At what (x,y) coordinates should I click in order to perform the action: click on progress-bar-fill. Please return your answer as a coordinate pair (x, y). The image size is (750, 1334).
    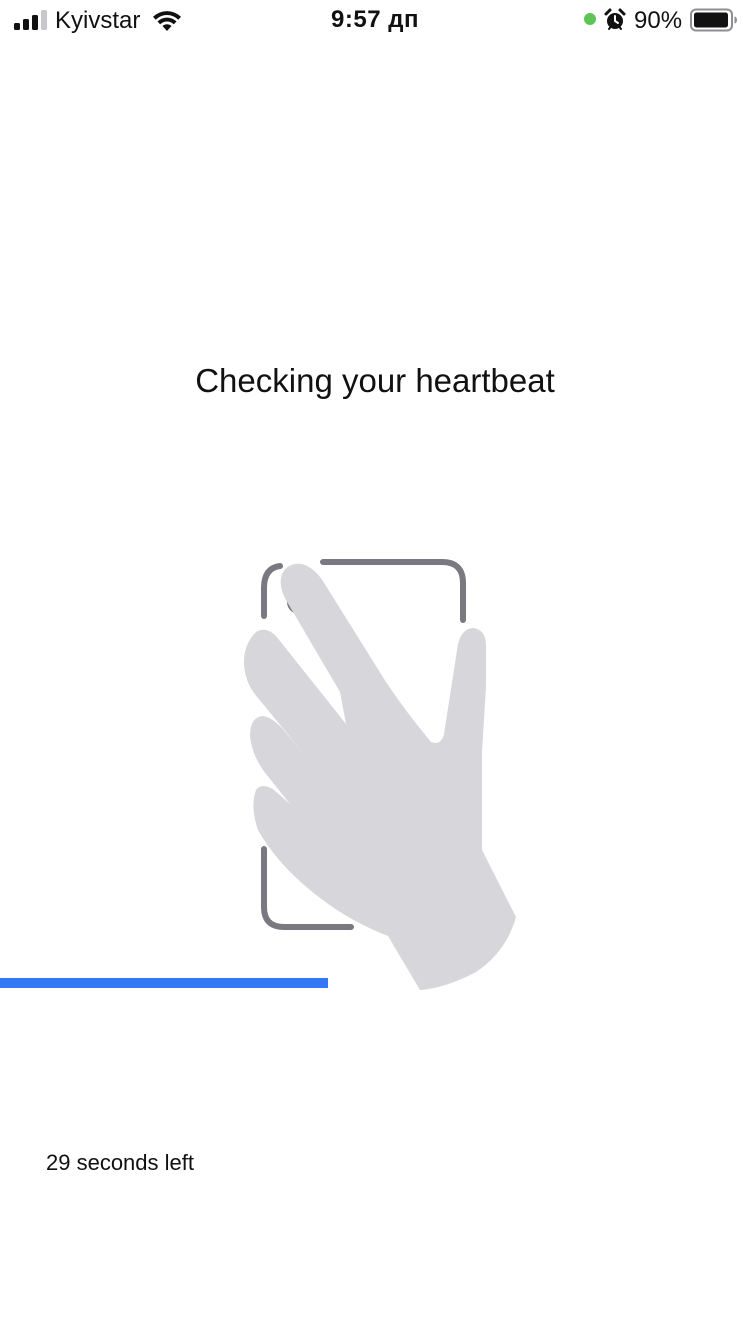
    Looking at the image, I should click on (164, 983).